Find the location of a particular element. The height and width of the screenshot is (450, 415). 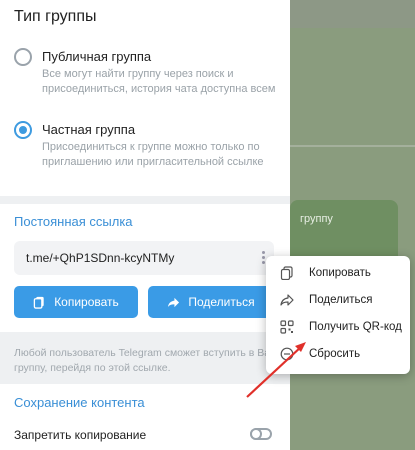

content-saving-title: Сохранение контента is located at coordinates (79, 402).